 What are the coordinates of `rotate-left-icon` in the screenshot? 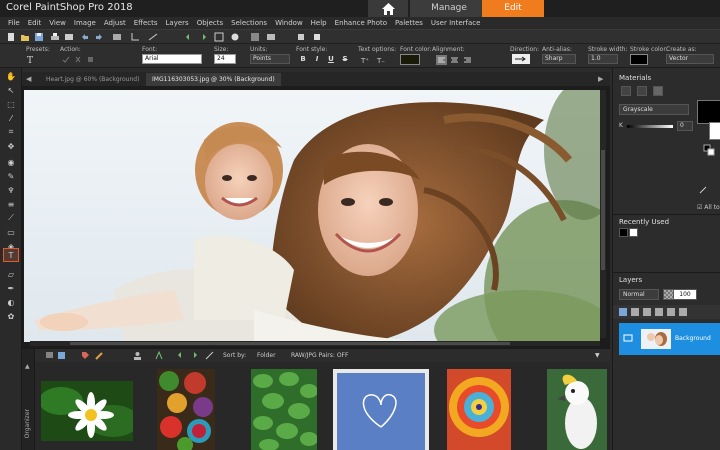 It's located at (189, 37).